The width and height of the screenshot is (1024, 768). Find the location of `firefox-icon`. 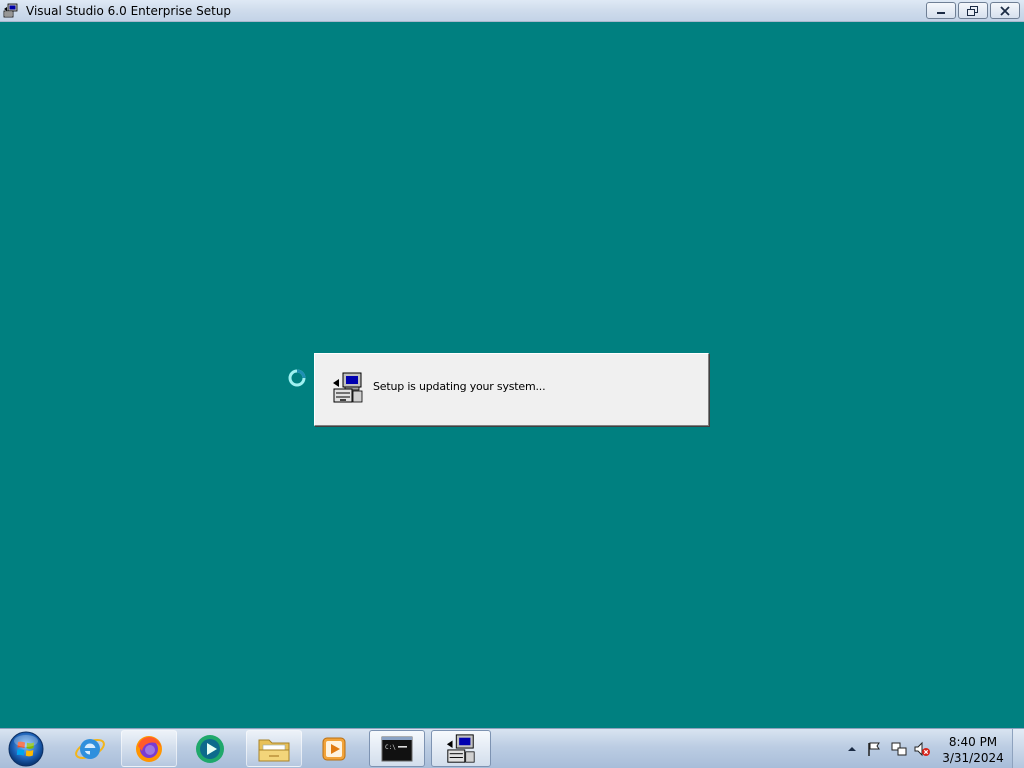

firefox-icon is located at coordinates (149, 748).